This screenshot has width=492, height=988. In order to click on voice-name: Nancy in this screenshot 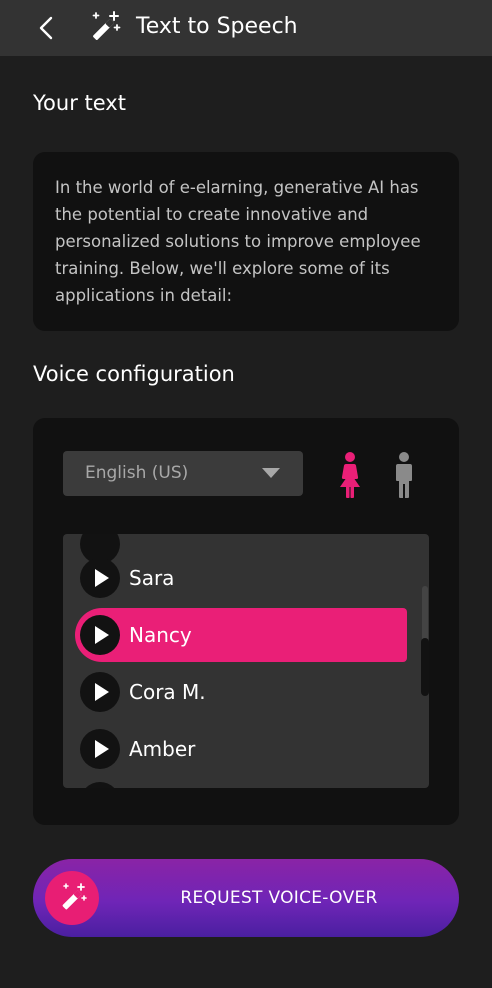, I will do `click(160, 635)`.